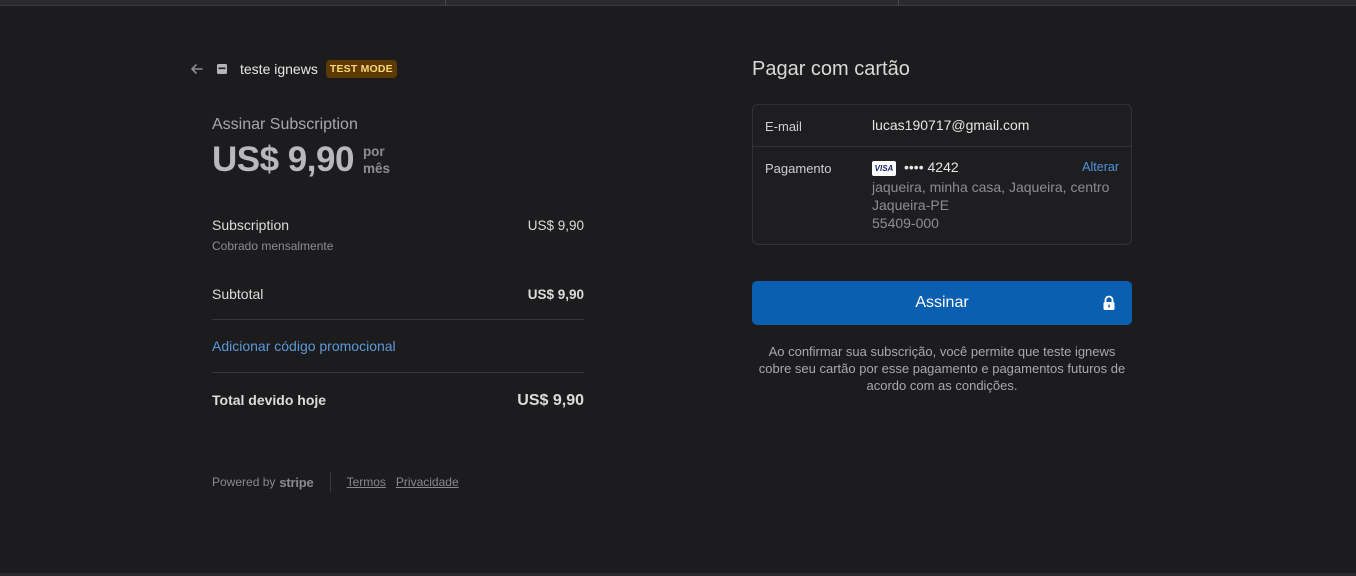 The height and width of the screenshot is (576, 1356). Describe the element at coordinates (931, 167) in the screenshot. I see `card-masked-number: •••• 4242` at that location.